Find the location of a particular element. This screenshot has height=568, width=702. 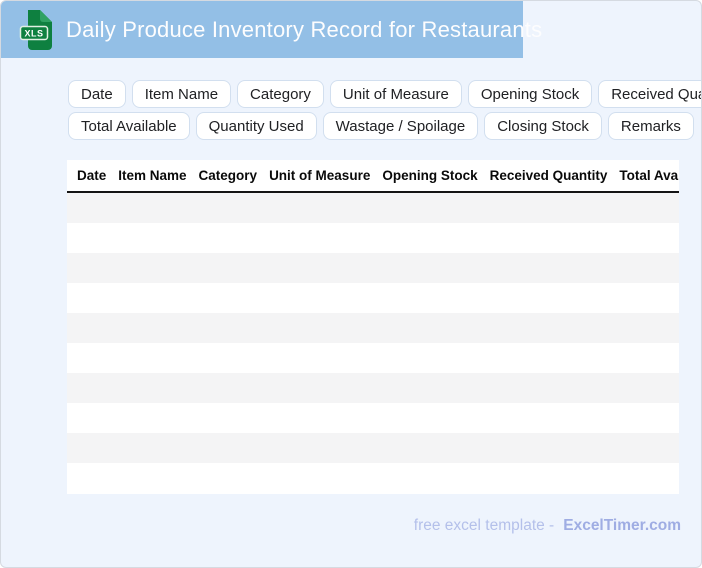

brand-link: ExcelTimer.com is located at coordinates (622, 526).